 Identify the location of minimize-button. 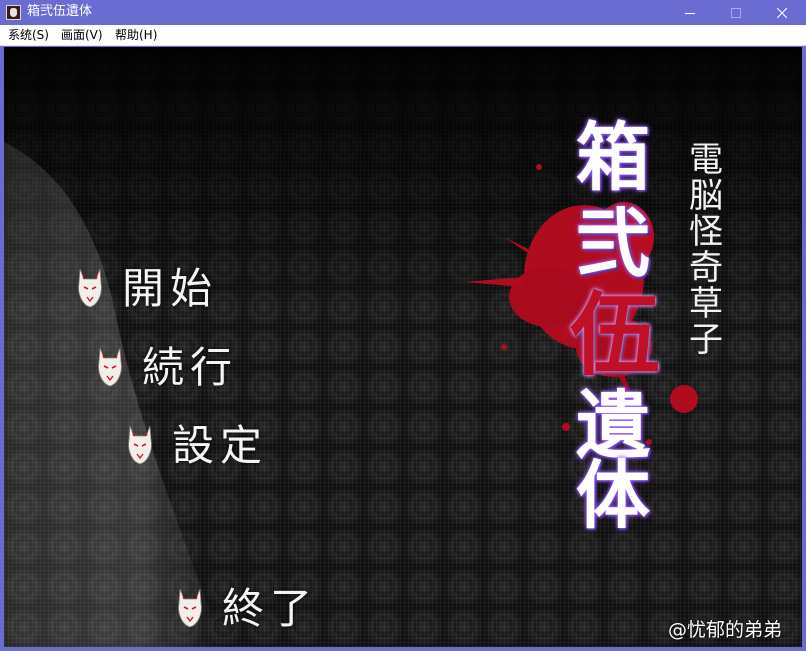
(690, 12).